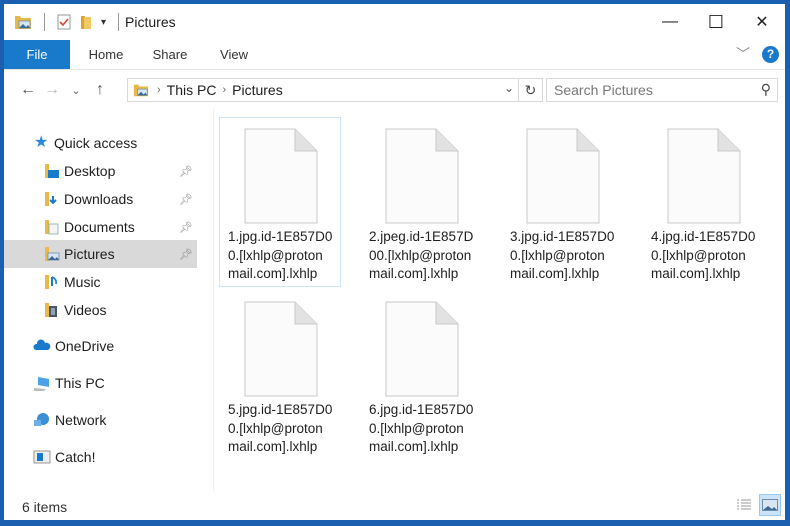 This screenshot has width=790, height=526. I want to click on view-switcher, so click(757, 505).